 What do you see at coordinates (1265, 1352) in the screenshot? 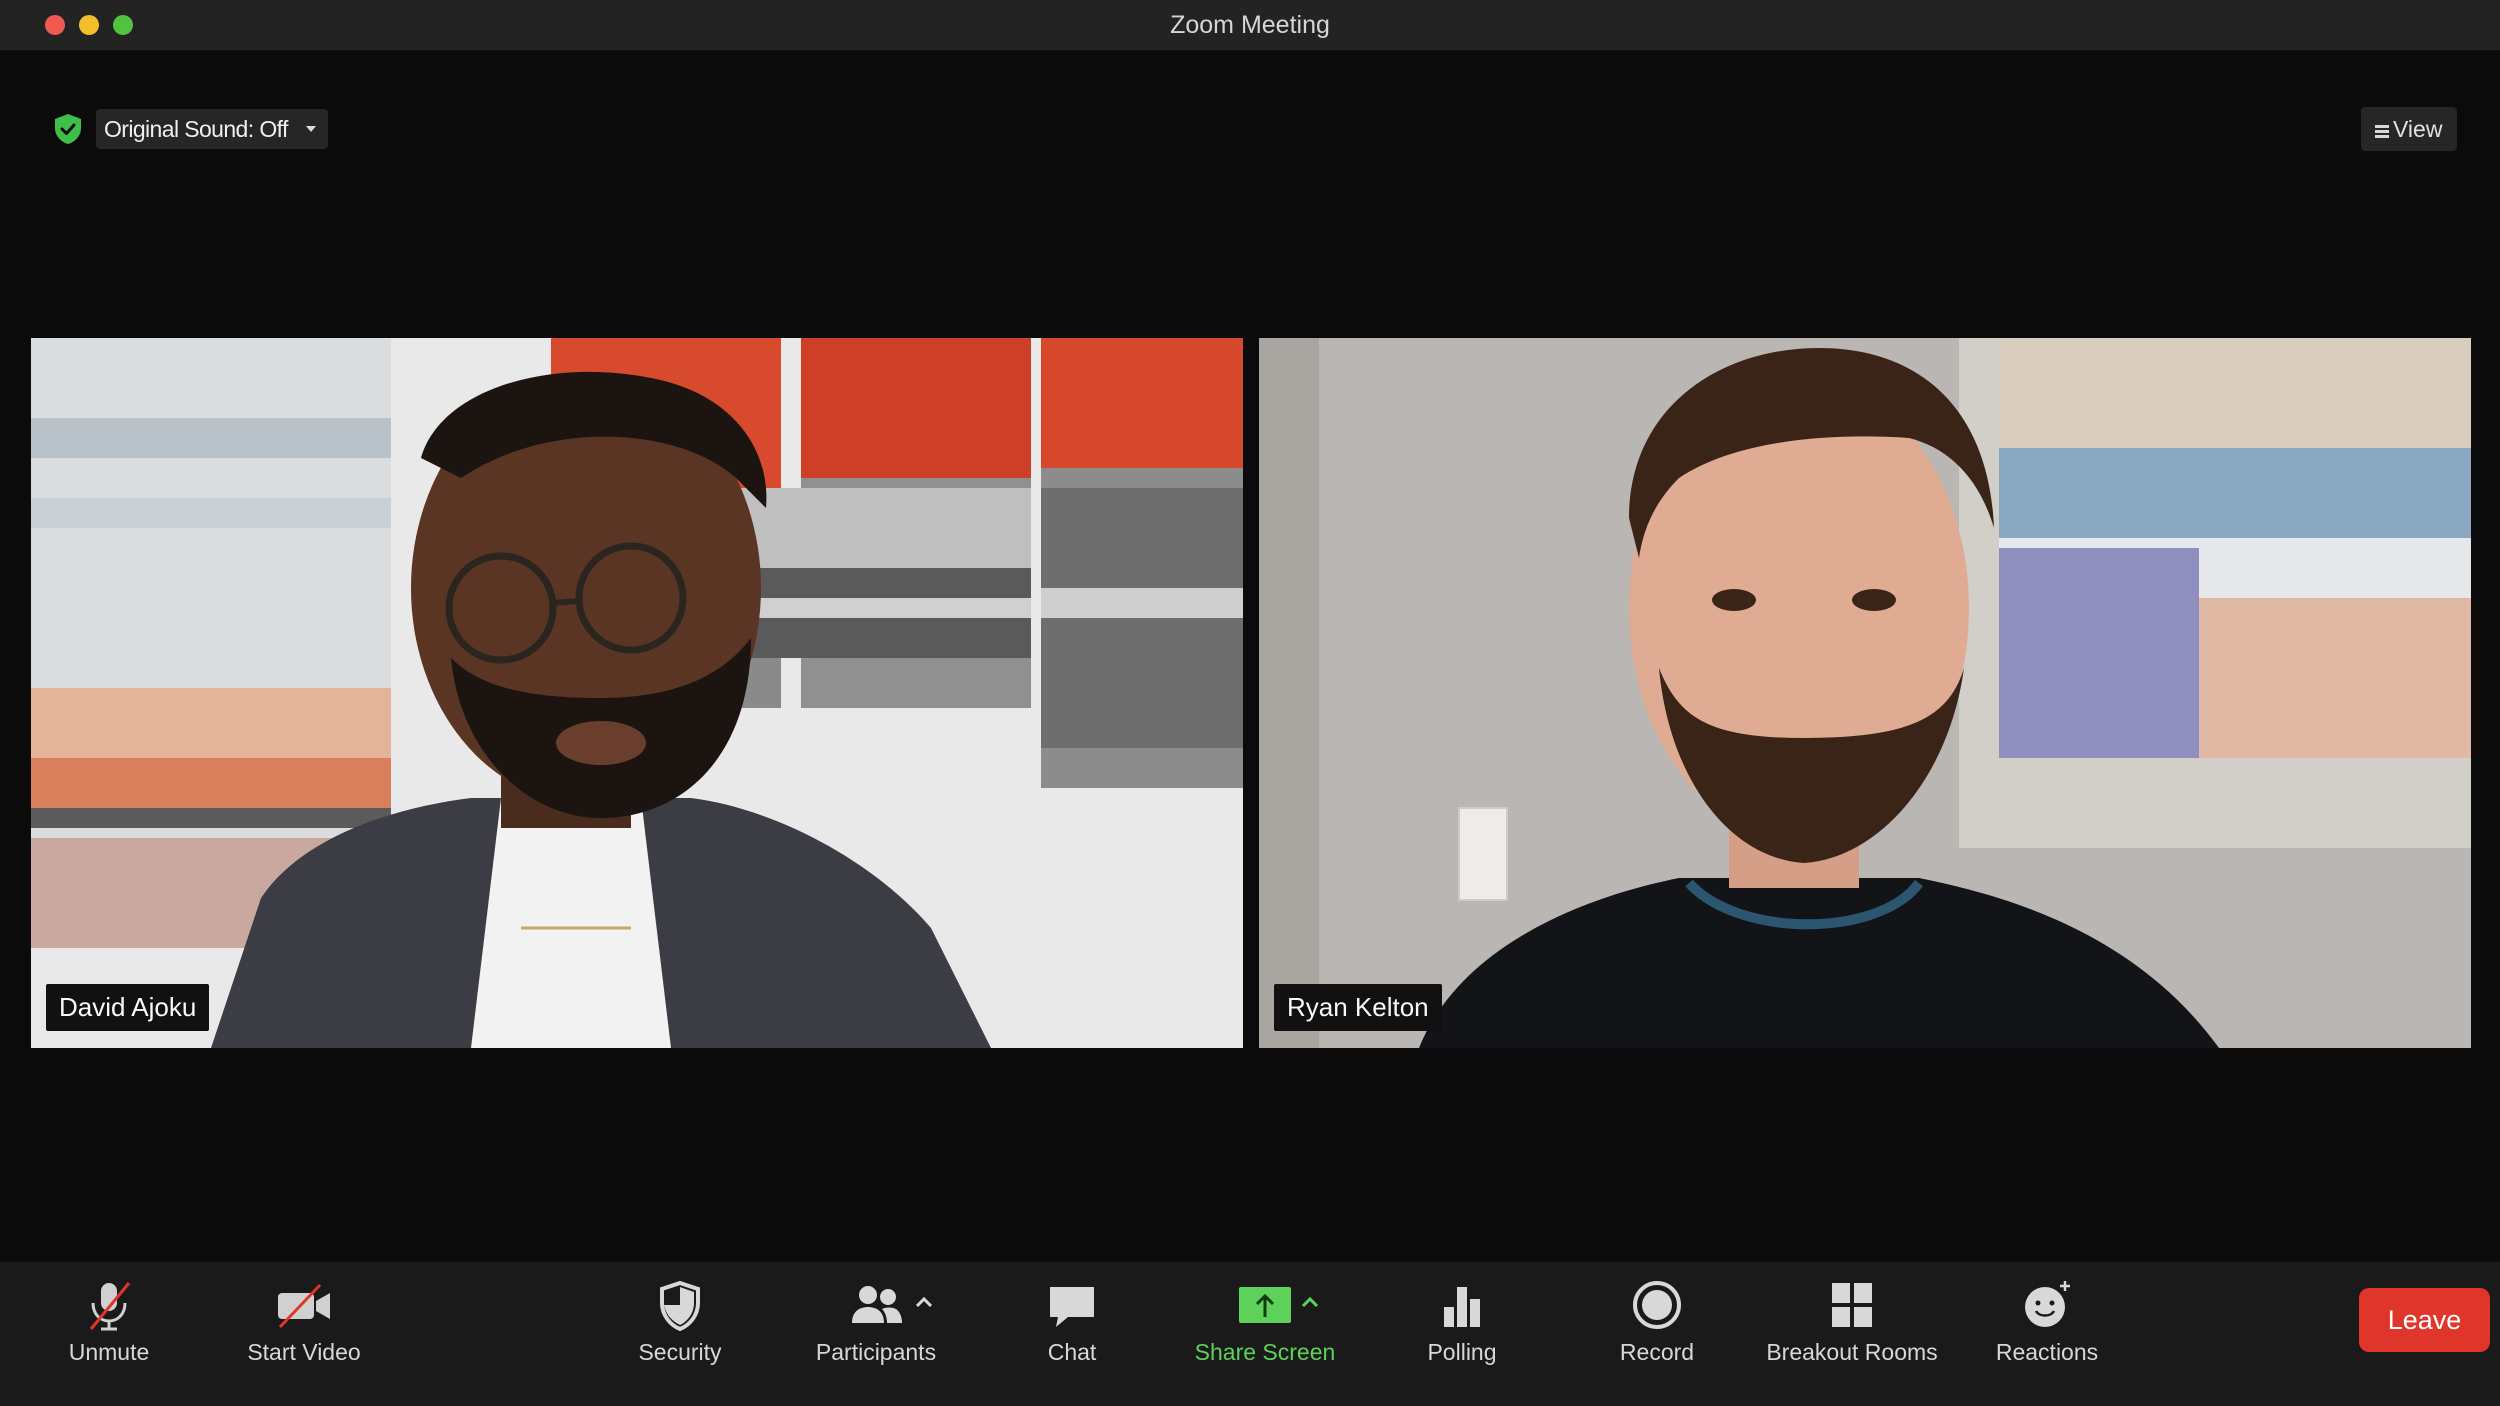
I see `share-screen-label: Share Screen` at bounding box center [1265, 1352].